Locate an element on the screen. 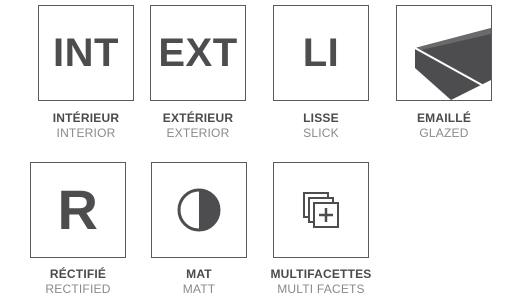 The image size is (511, 299). rectified-tile: R is located at coordinates (78, 210).